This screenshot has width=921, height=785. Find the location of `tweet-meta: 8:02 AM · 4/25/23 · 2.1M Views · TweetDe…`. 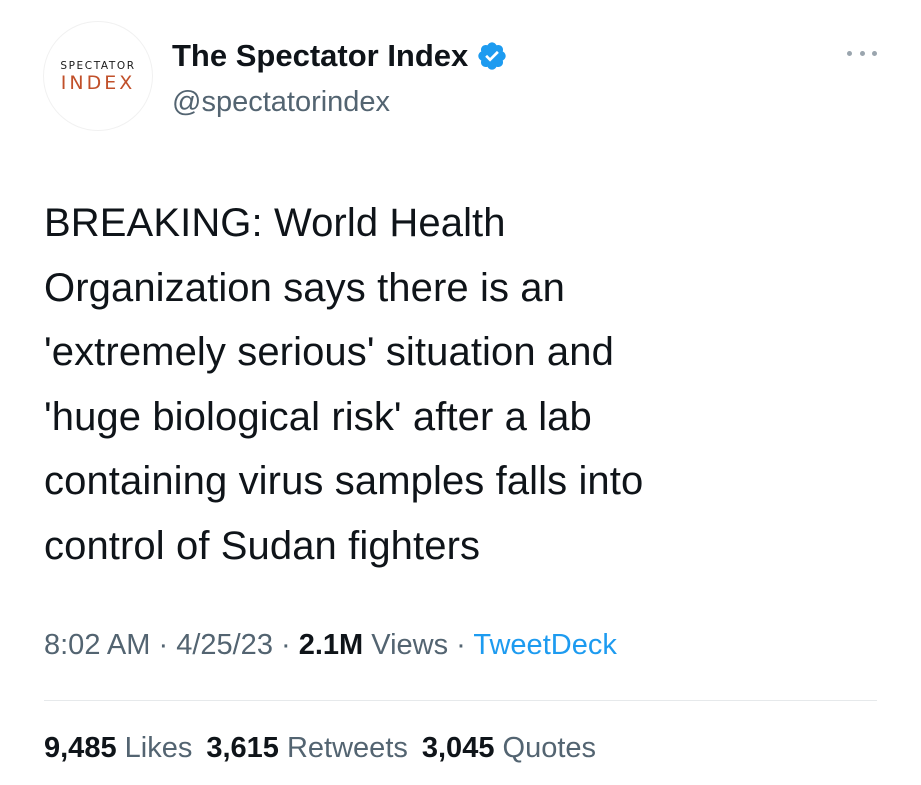

tweet-meta: 8:02 AM · 4/25/23 · 2.1M Views · TweetDe… is located at coordinates (330, 645).